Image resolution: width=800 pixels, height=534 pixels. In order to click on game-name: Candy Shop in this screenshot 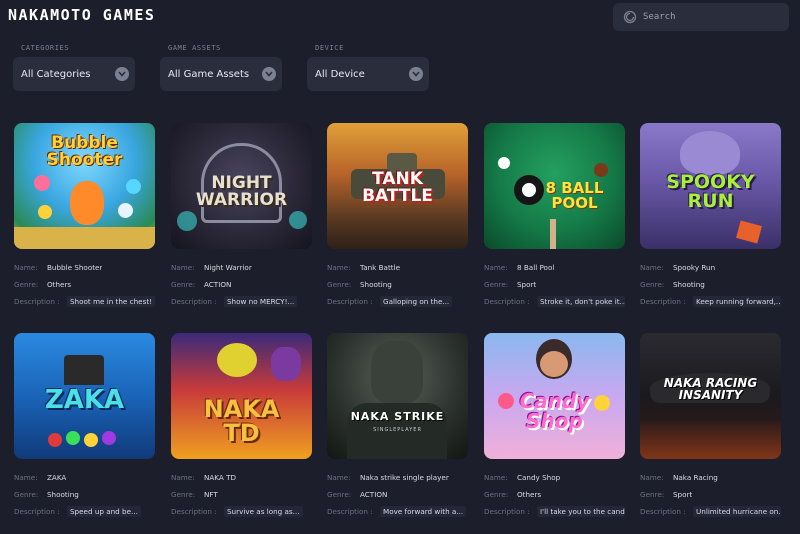, I will do `click(539, 477)`.